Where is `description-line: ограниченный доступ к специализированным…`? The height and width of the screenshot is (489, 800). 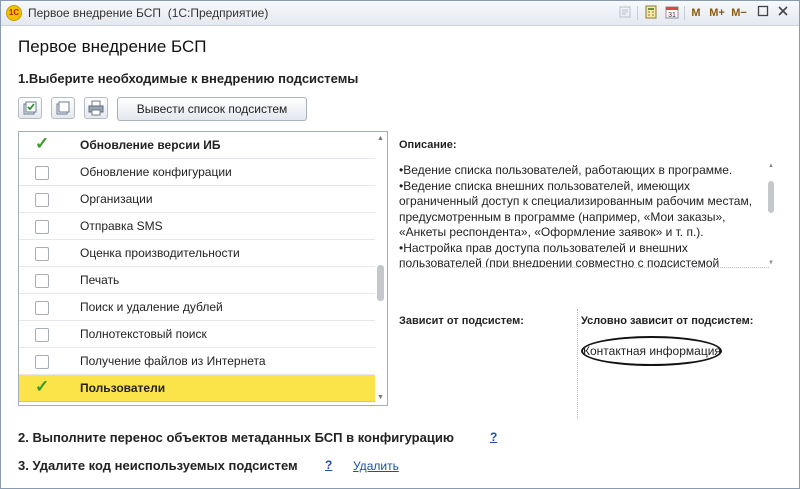 description-line: ограниченный доступ к специализированным… is located at coordinates (576, 201).